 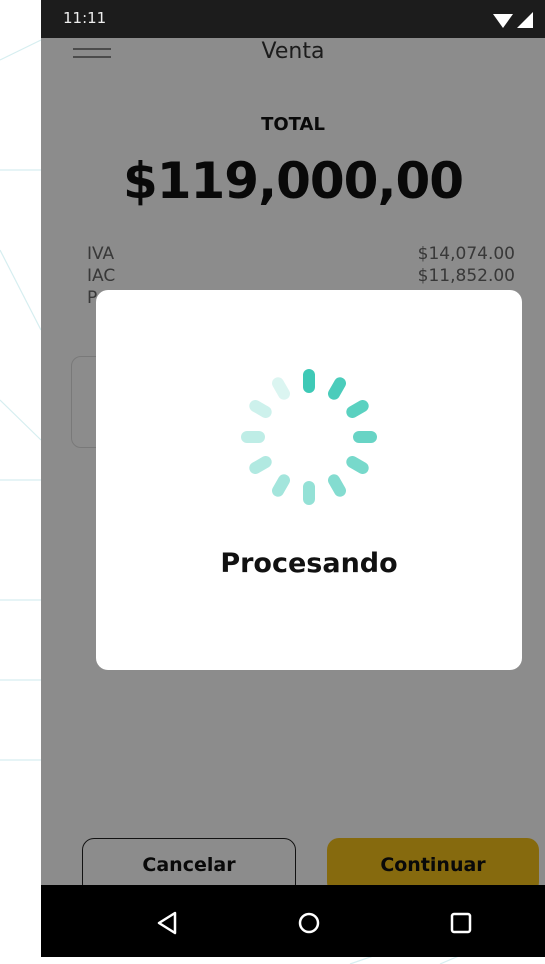 What do you see at coordinates (309, 923) in the screenshot?
I see `home-icon` at bounding box center [309, 923].